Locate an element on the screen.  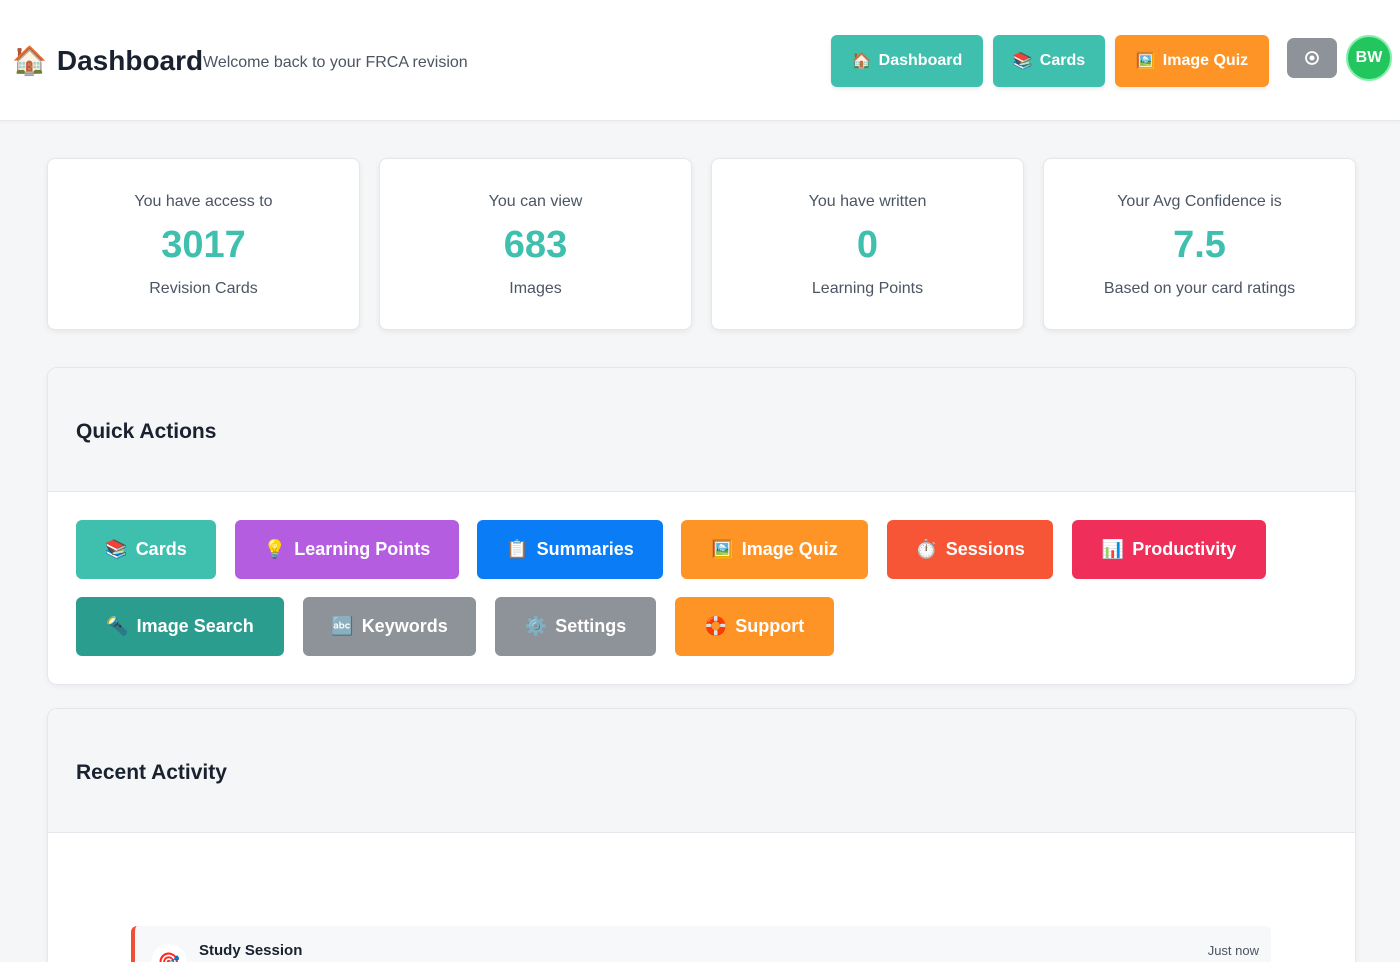
quick-actions-header: Quick Actions is located at coordinates (701, 430).